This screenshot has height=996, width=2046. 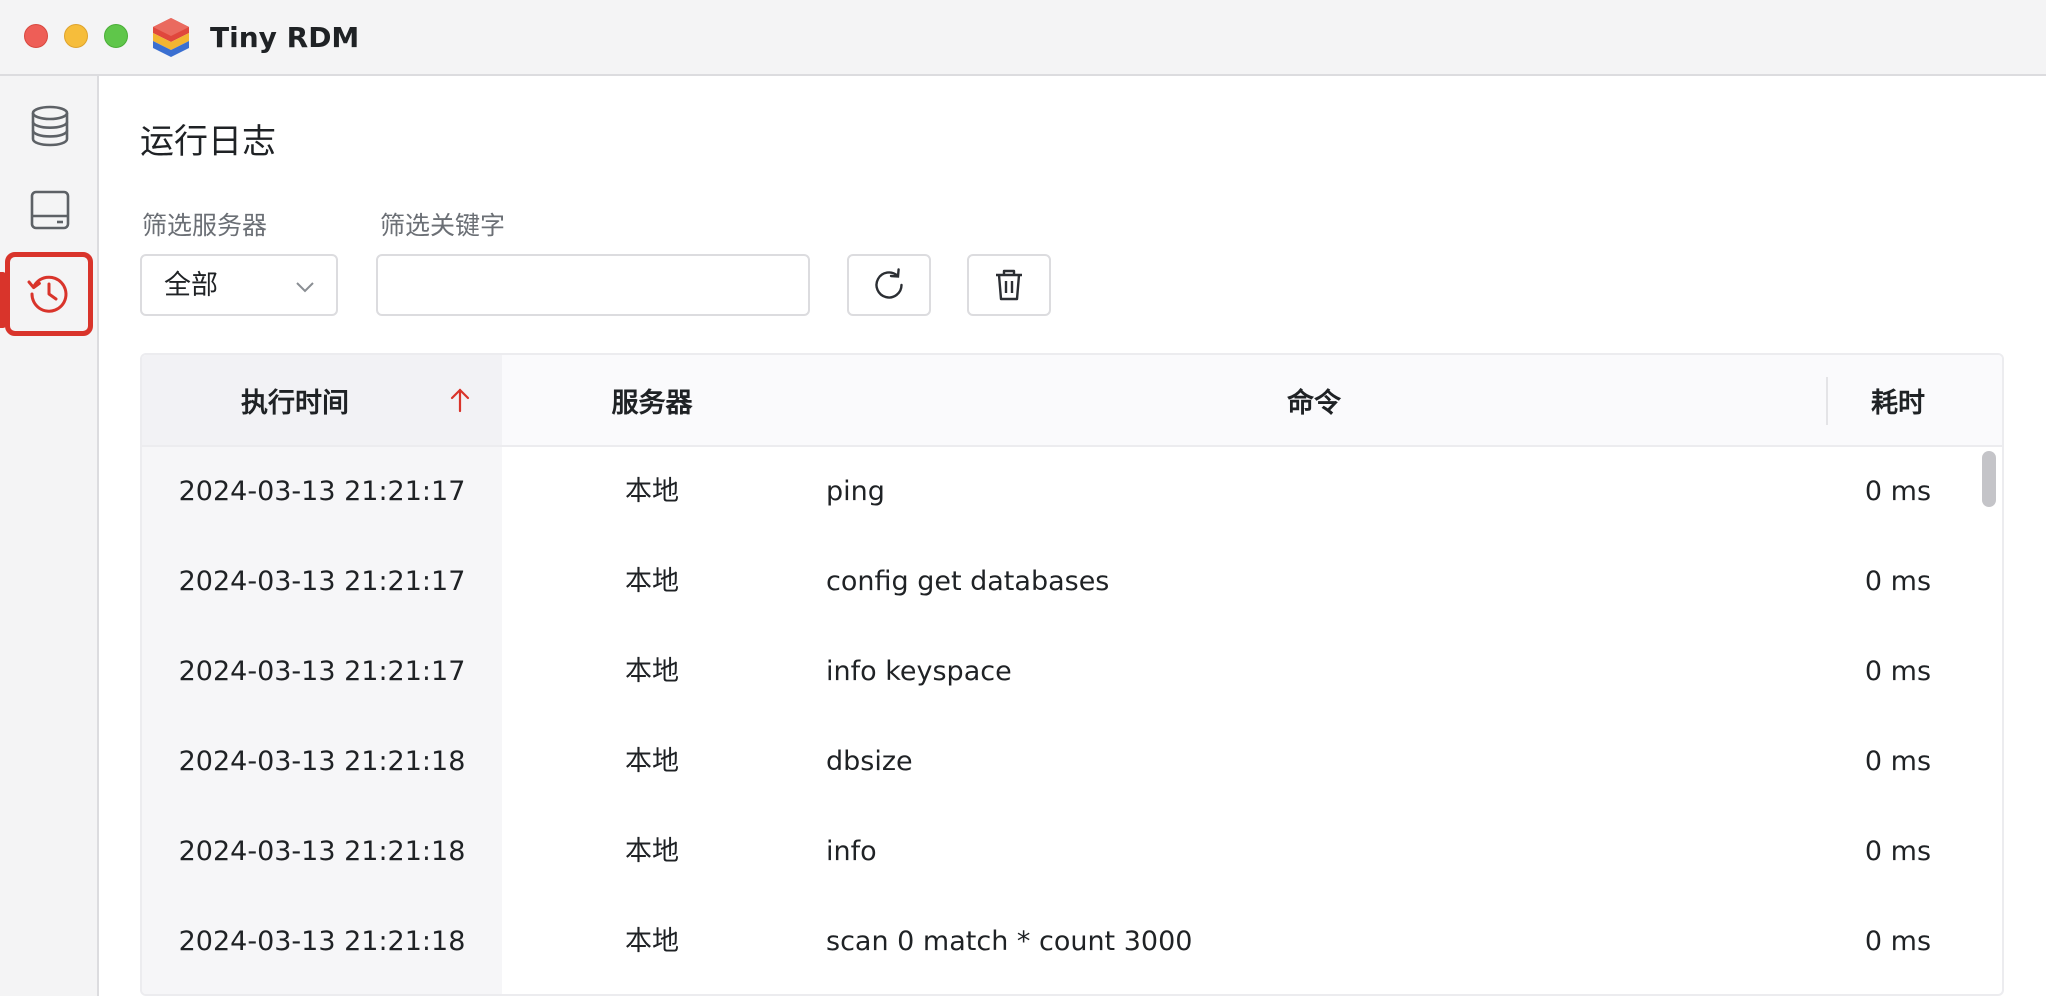 What do you see at coordinates (171, 37) in the screenshot?
I see `app-logo-icon` at bounding box center [171, 37].